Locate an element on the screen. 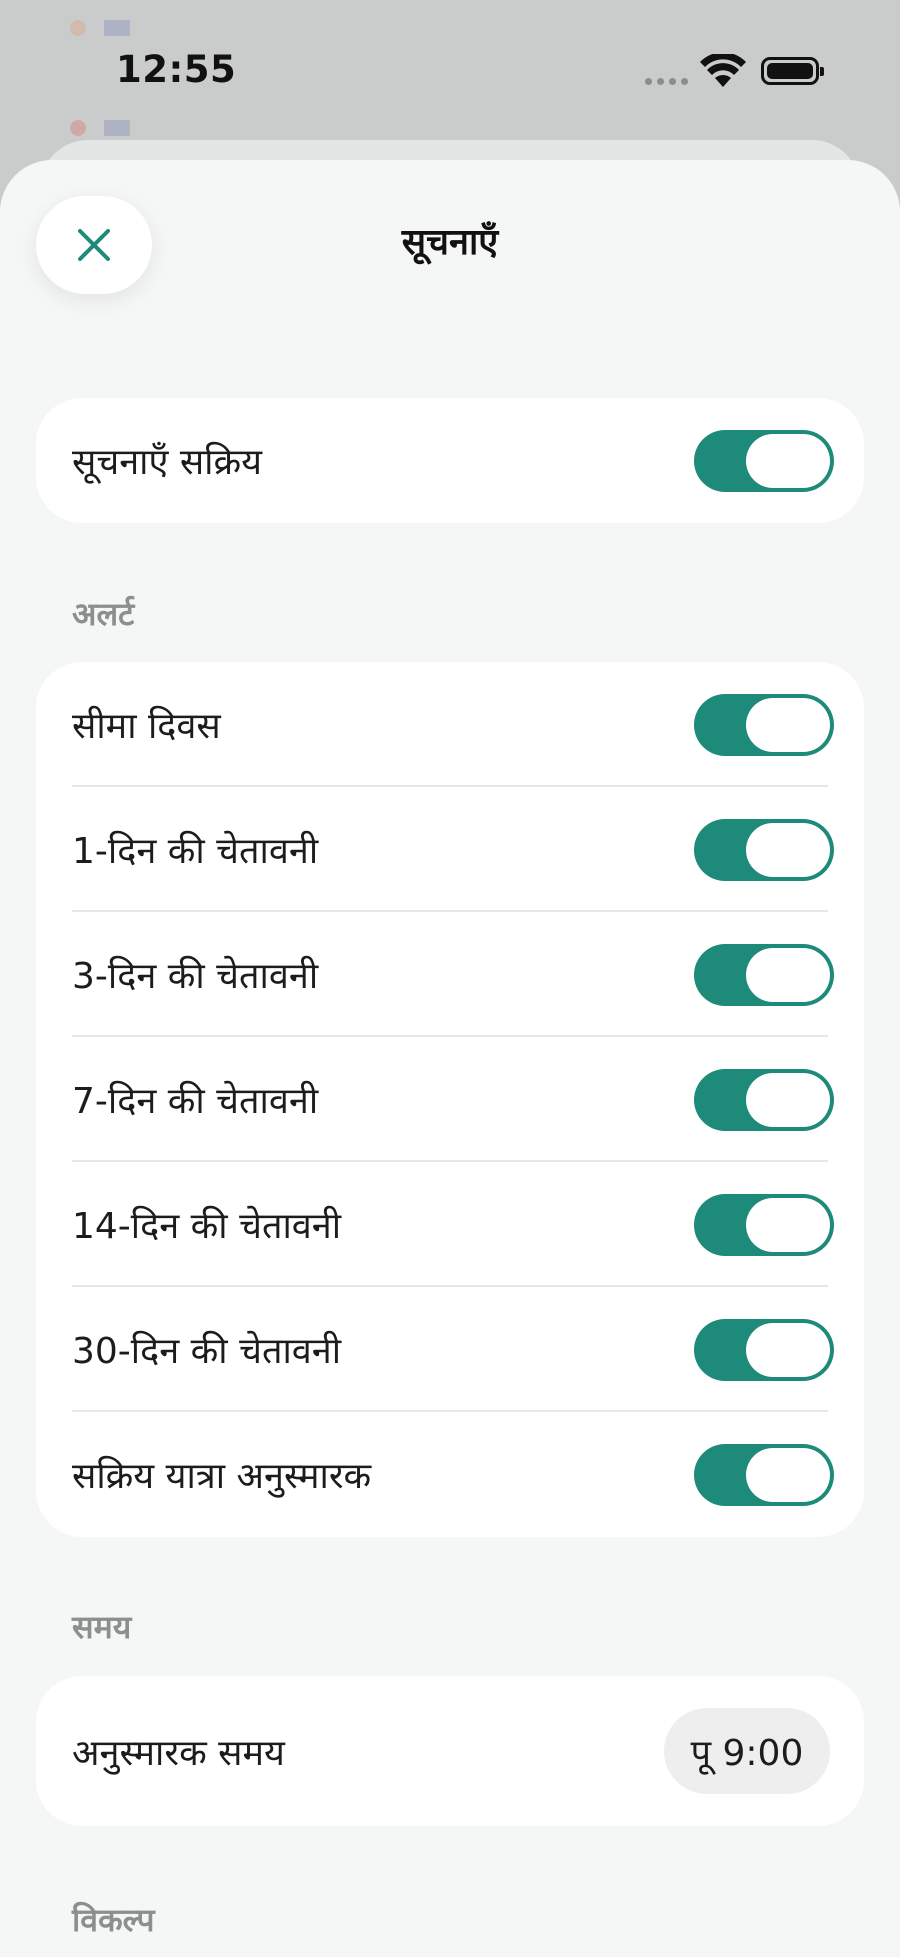 The width and height of the screenshot is (900, 1957). time-card: अनुस्मारक समय पू 9:00 is located at coordinates (450, 1751).